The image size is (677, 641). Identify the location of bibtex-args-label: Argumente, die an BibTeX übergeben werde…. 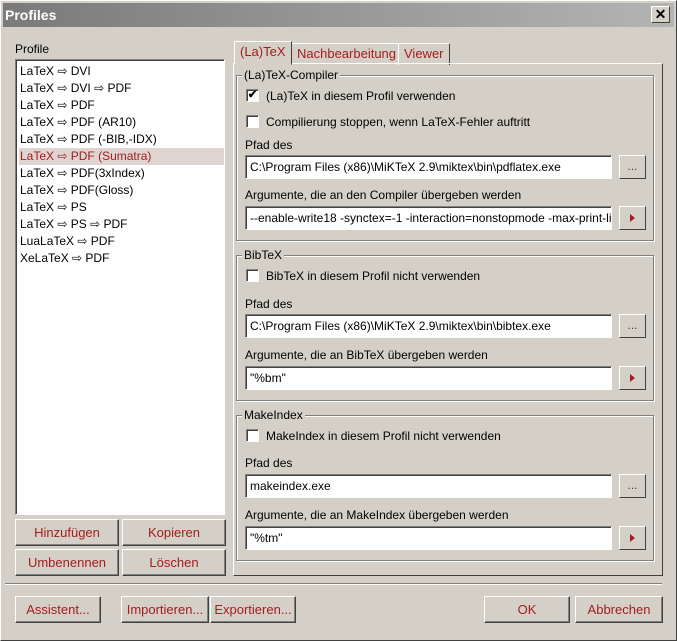
(366, 355).